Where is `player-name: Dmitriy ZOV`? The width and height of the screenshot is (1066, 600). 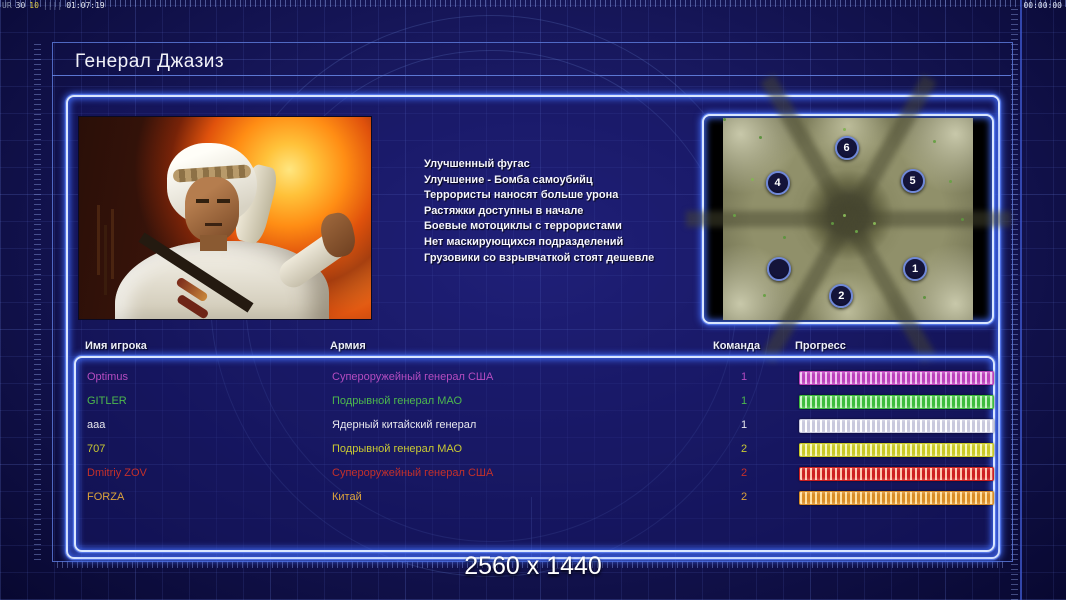
player-name: Dmitriy ZOV is located at coordinates (117, 473).